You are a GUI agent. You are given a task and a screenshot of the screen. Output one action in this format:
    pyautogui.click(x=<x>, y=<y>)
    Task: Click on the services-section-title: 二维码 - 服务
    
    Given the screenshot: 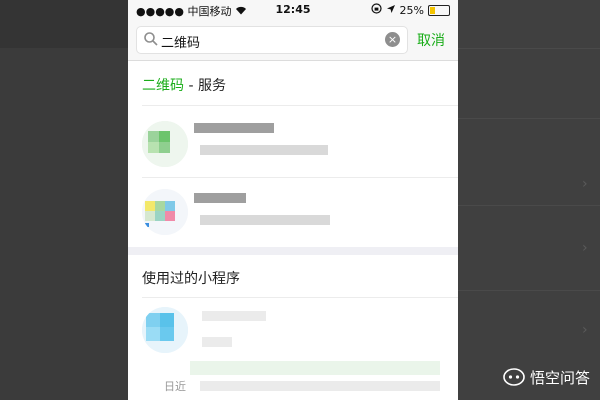 What is the action you would take?
    pyautogui.click(x=184, y=85)
    